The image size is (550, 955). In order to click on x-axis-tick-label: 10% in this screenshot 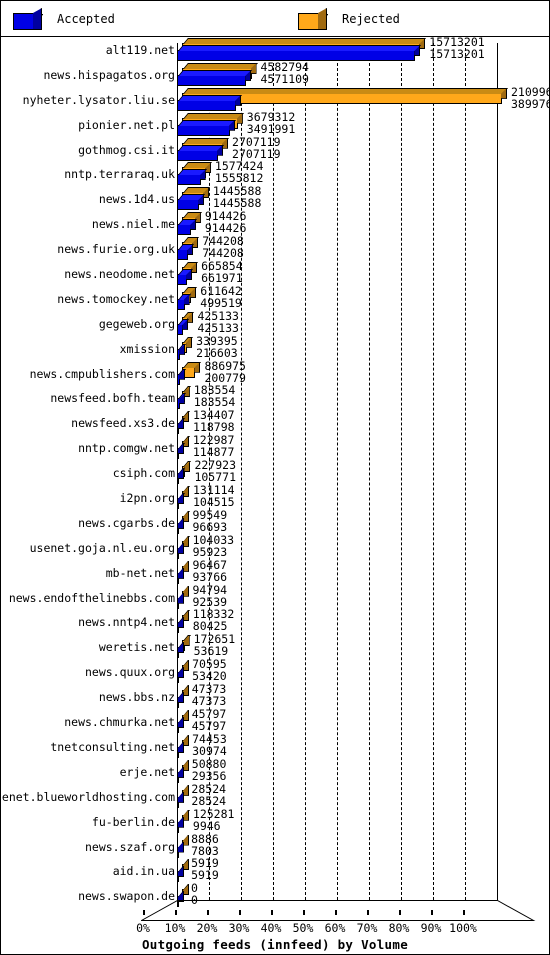, I will do `click(175, 928)`.